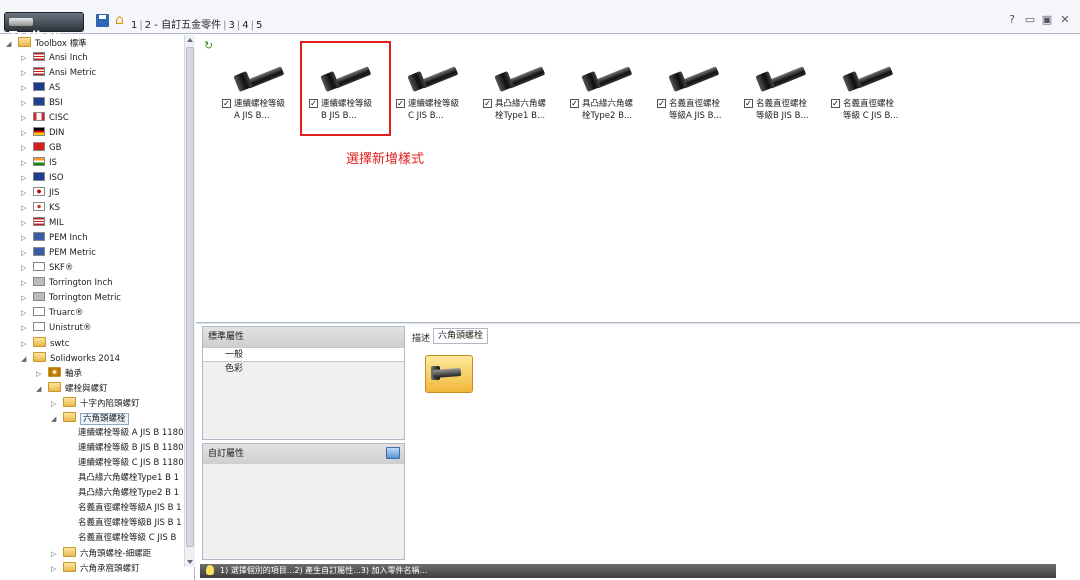 This screenshot has width=1080, height=580. I want to click on refresh-icon: ↻, so click(209, 45).